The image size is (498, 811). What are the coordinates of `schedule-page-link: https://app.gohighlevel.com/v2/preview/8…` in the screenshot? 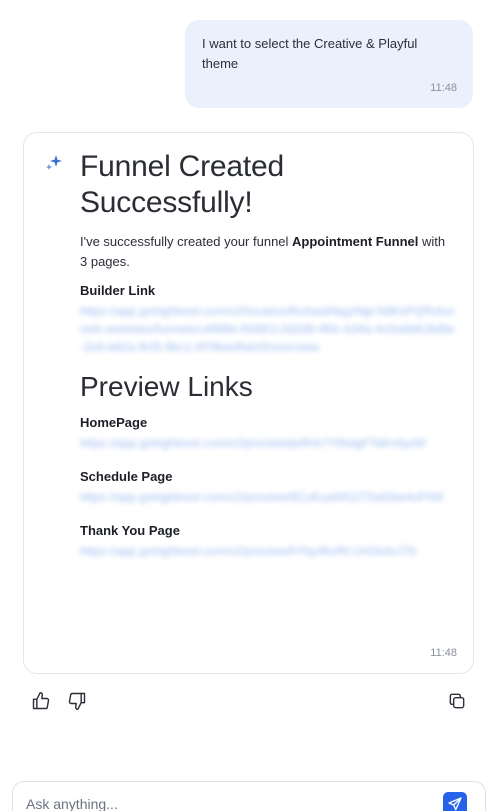 It's located at (267, 497).